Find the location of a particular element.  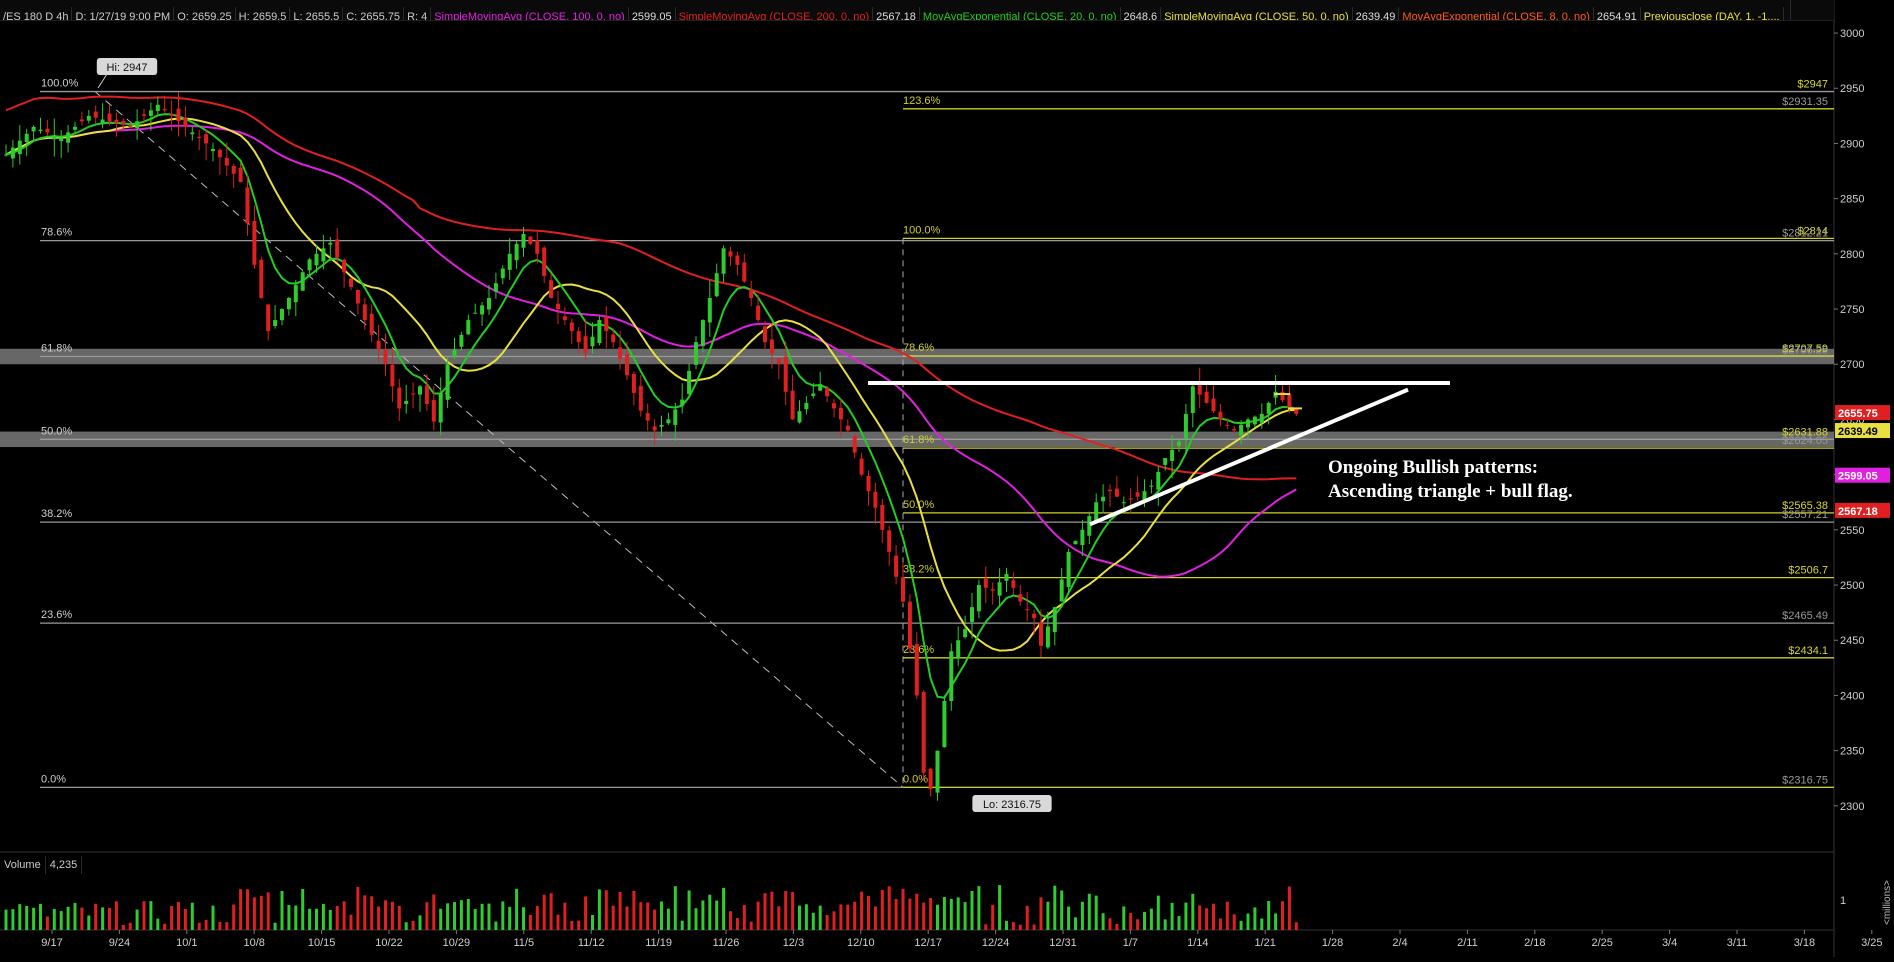

time-tick-label: 10/8 is located at coordinates (253, 943).